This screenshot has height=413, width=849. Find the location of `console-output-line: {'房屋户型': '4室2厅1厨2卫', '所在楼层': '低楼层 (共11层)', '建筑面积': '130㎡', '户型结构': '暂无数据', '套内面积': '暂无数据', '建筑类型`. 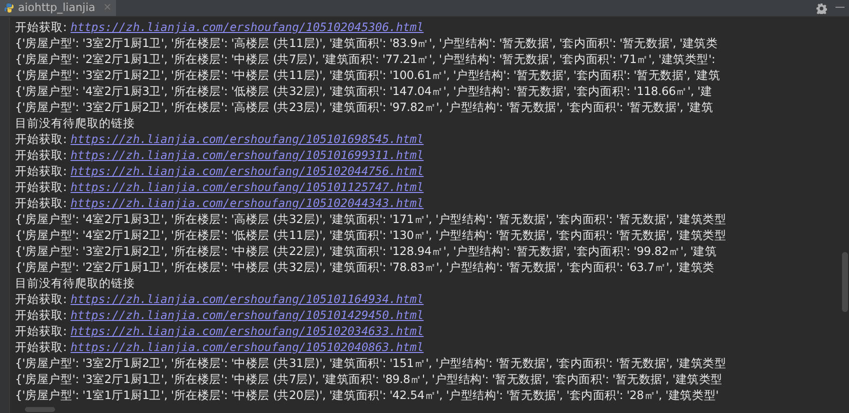

console-output-line: {'房屋户型': '4室2厅1厨2卫', '所在楼层': '低楼层 (共11层)', '建筑面积': '130㎡', '户型结构': '暂无数据', '套内面积': '暂无数据', '建筑类型 is located at coordinates (370, 235).